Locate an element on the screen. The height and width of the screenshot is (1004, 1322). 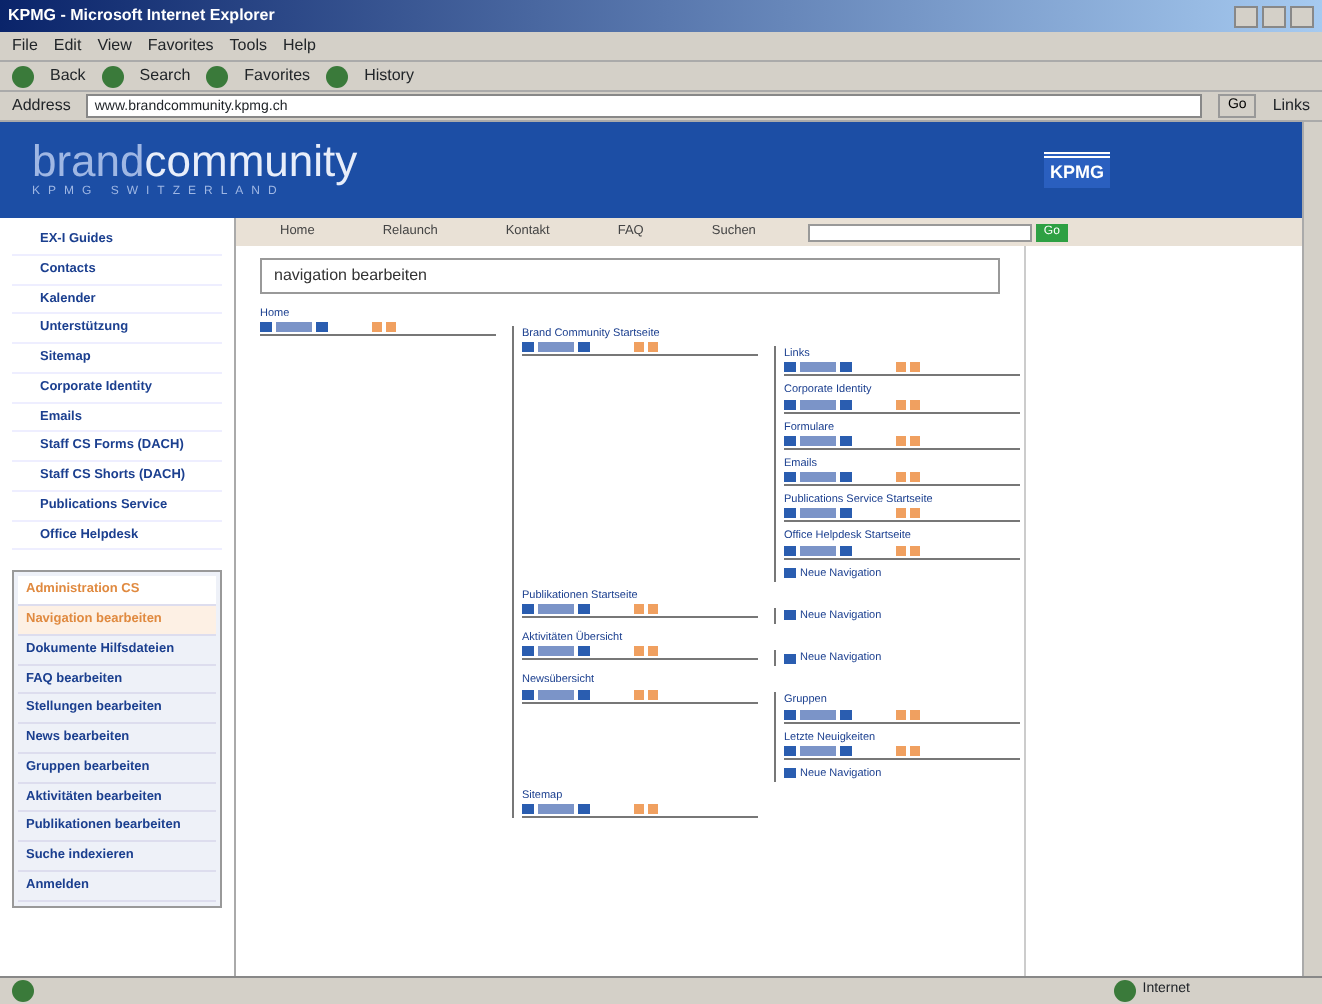
company-logo: KPMG is located at coordinates (1077, 170).